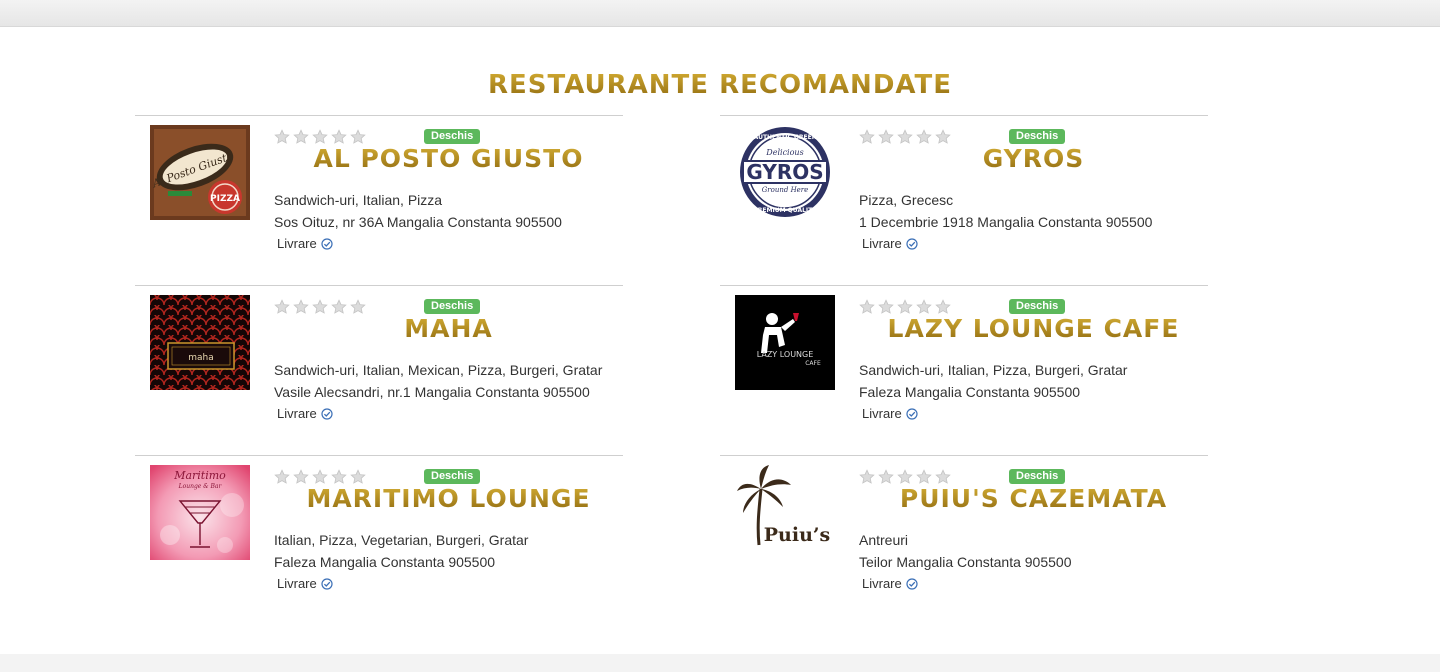  I want to click on maha-logo-icon: maha, so click(200, 342).